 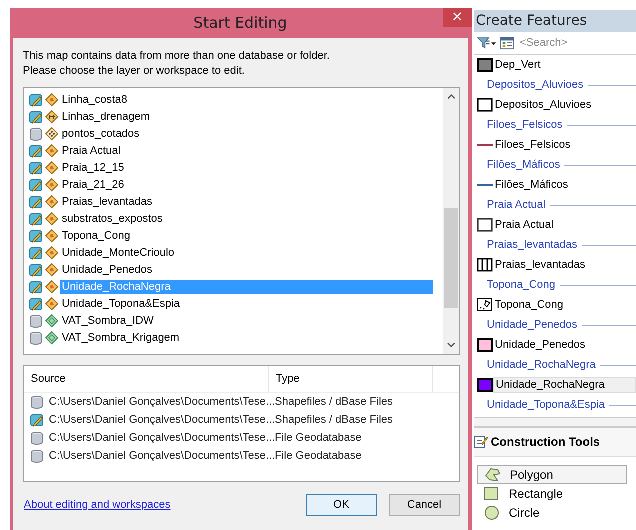 What do you see at coordinates (108, 321) in the screenshot?
I see `layer-item: VAT_Sombra_IDW` at bounding box center [108, 321].